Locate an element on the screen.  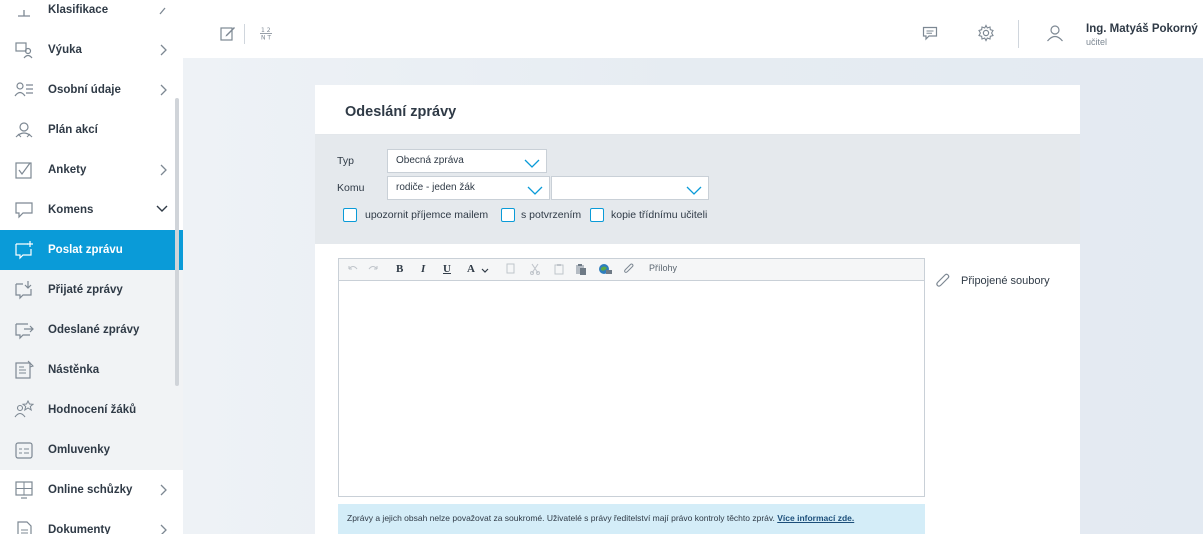
sidebar-item-vyuka: Výuka is located at coordinates (91, 50).